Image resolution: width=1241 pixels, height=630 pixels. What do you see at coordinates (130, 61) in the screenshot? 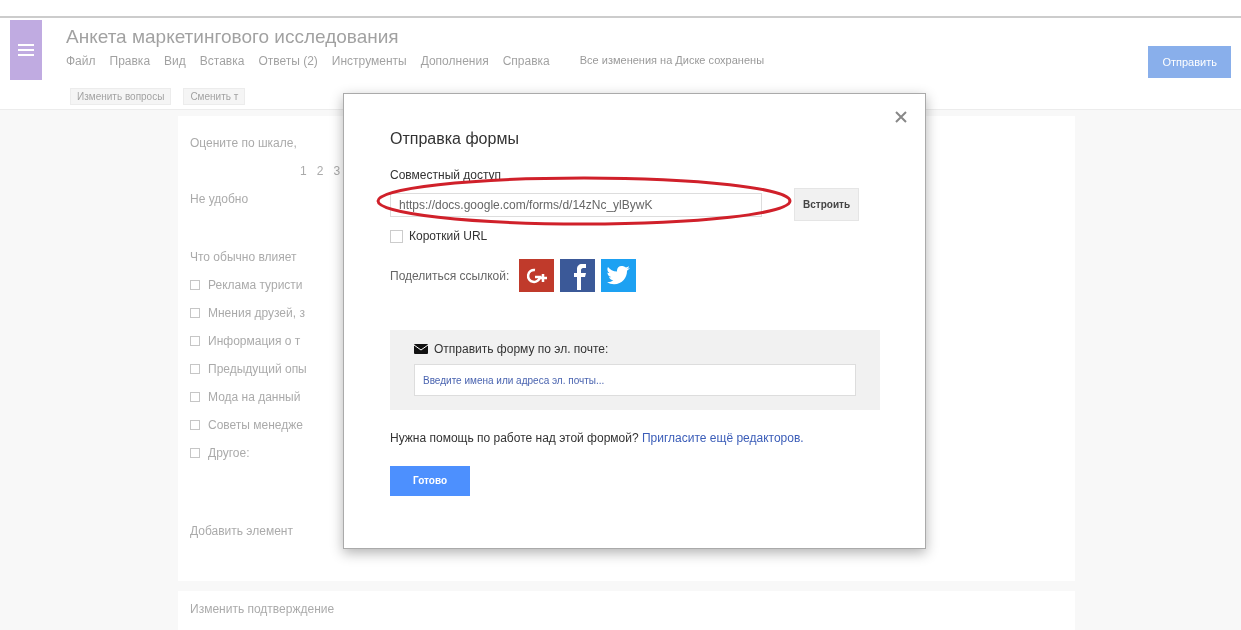
I see `menu-item: Правка` at bounding box center [130, 61].